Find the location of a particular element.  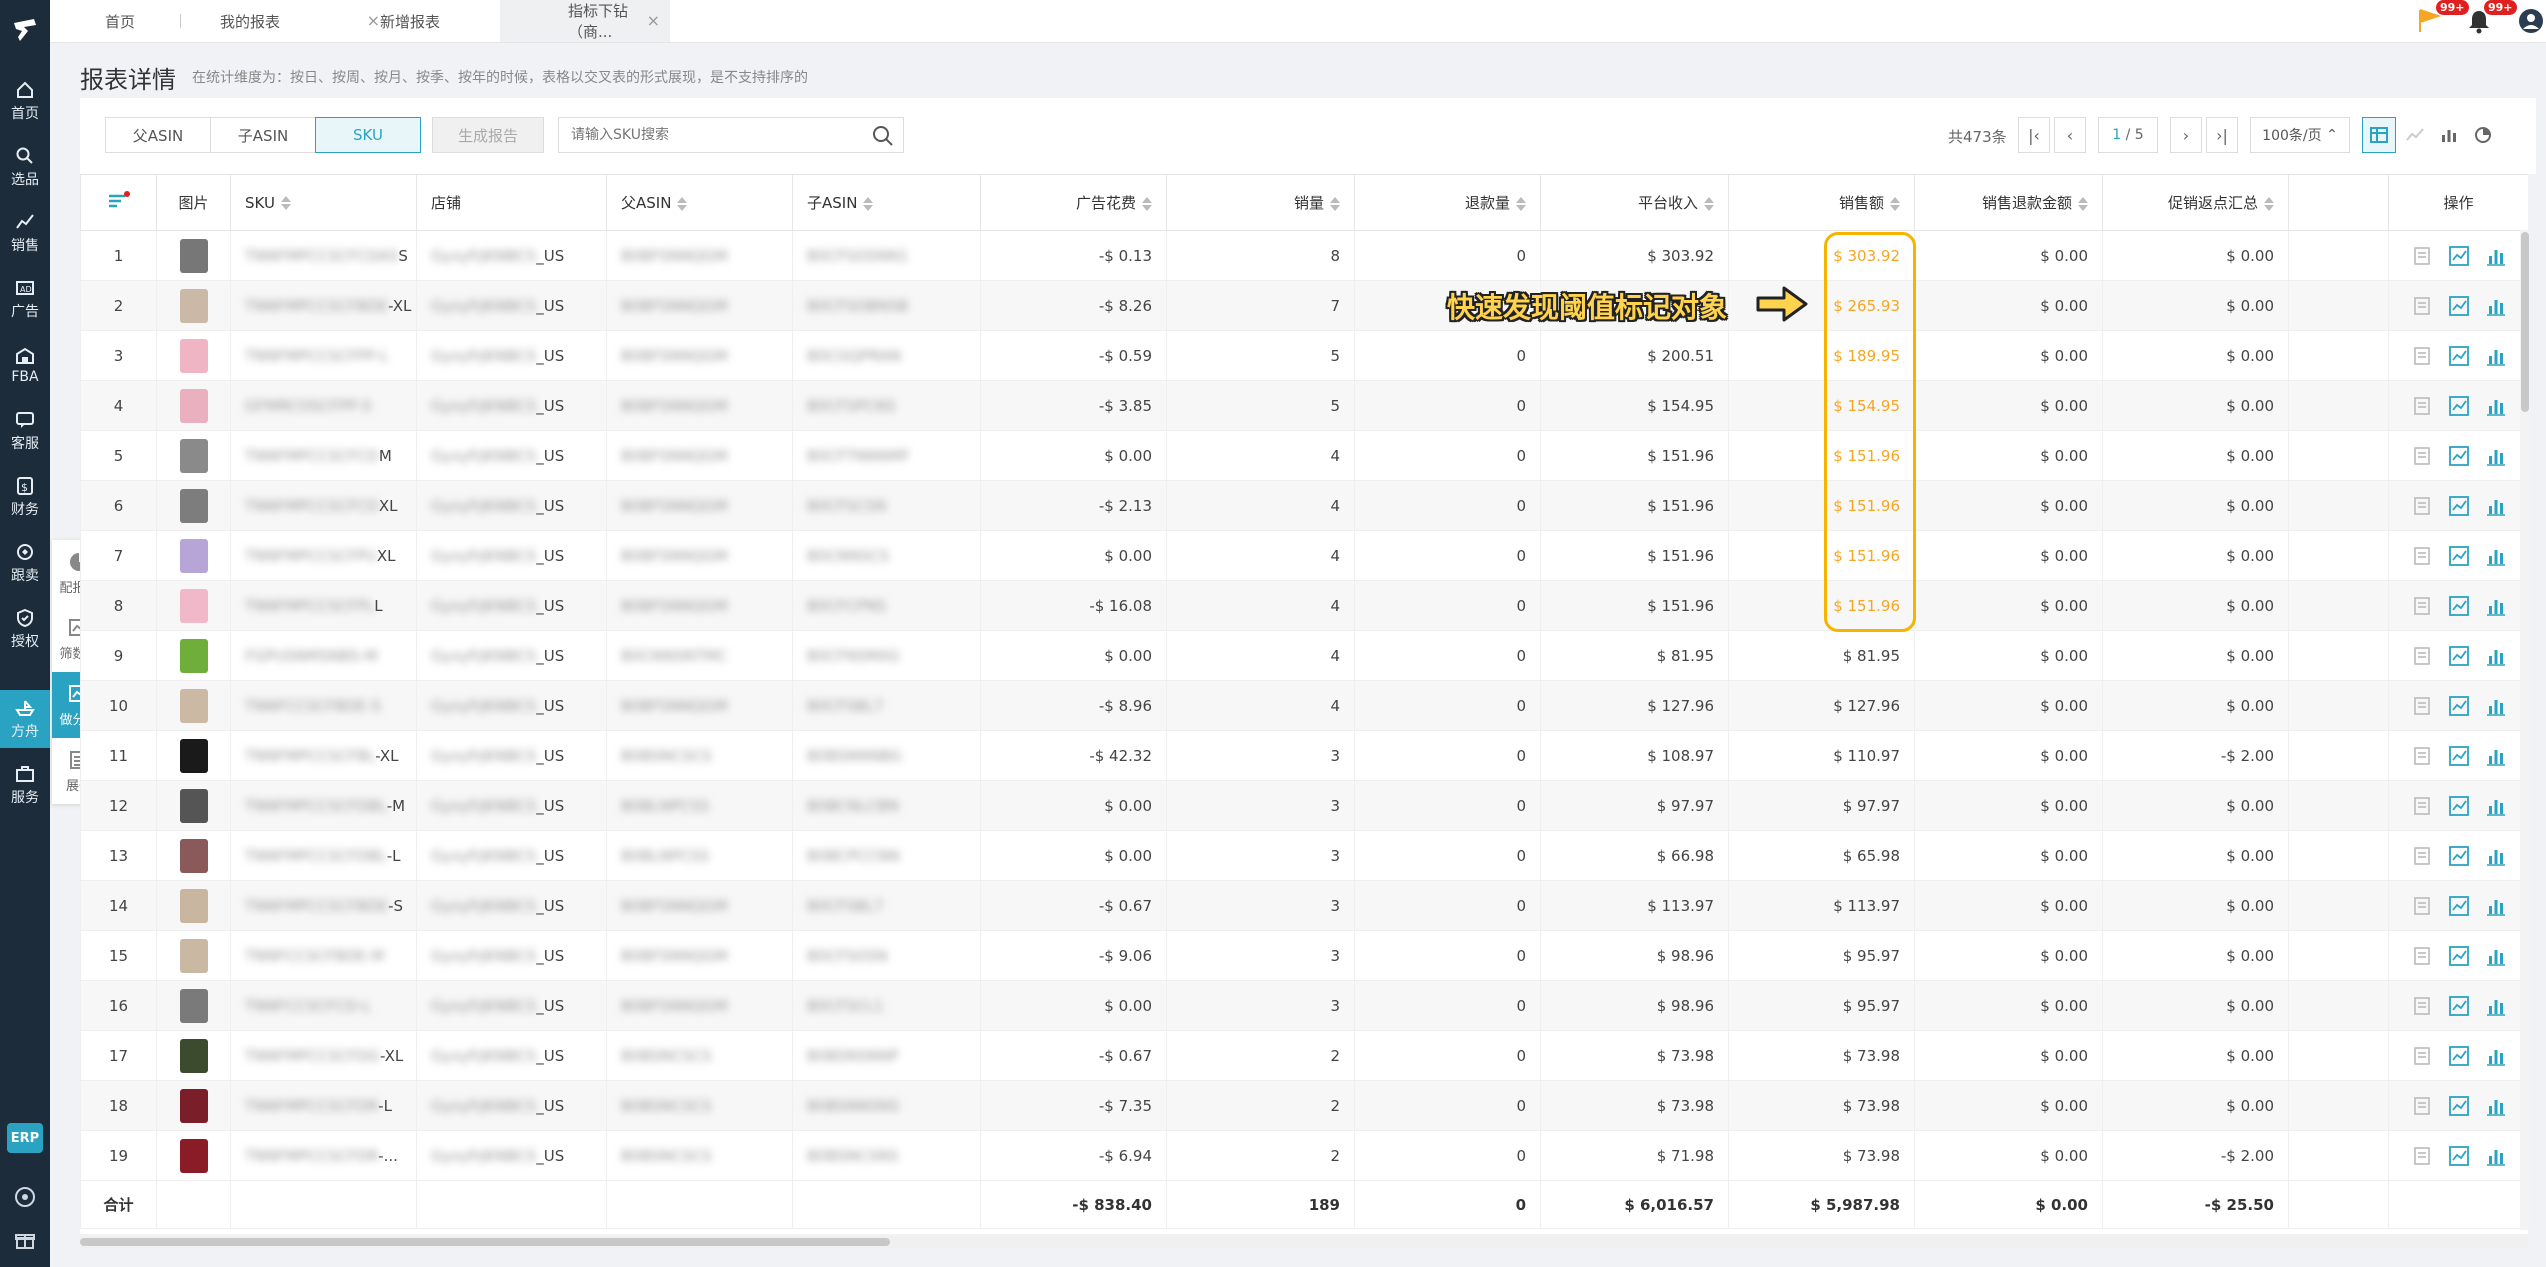

nav-item-search: 选品 is located at coordinates (25, 167).